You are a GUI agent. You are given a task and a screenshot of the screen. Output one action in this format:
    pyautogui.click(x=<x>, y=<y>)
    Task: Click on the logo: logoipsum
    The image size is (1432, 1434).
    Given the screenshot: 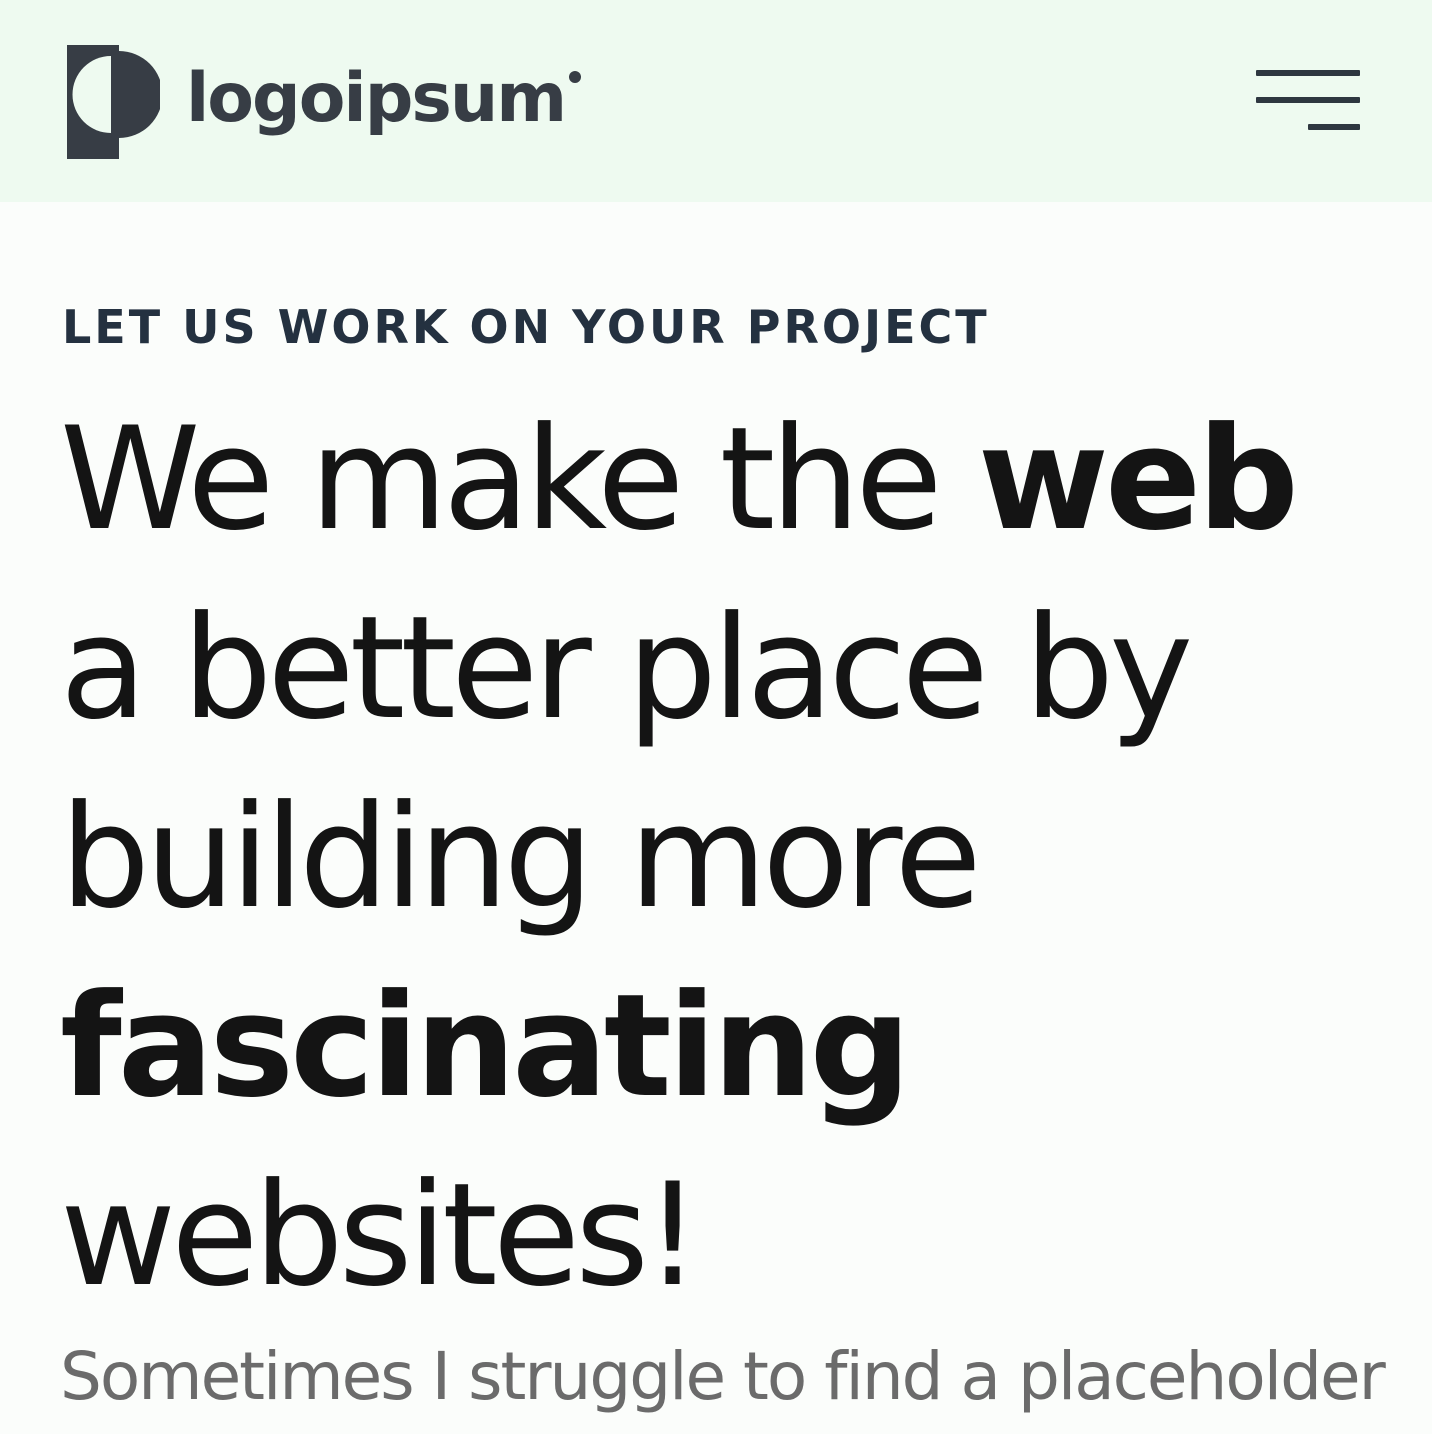 What is the action you would take?
    pyautogui.click(x=324, y=102)
    